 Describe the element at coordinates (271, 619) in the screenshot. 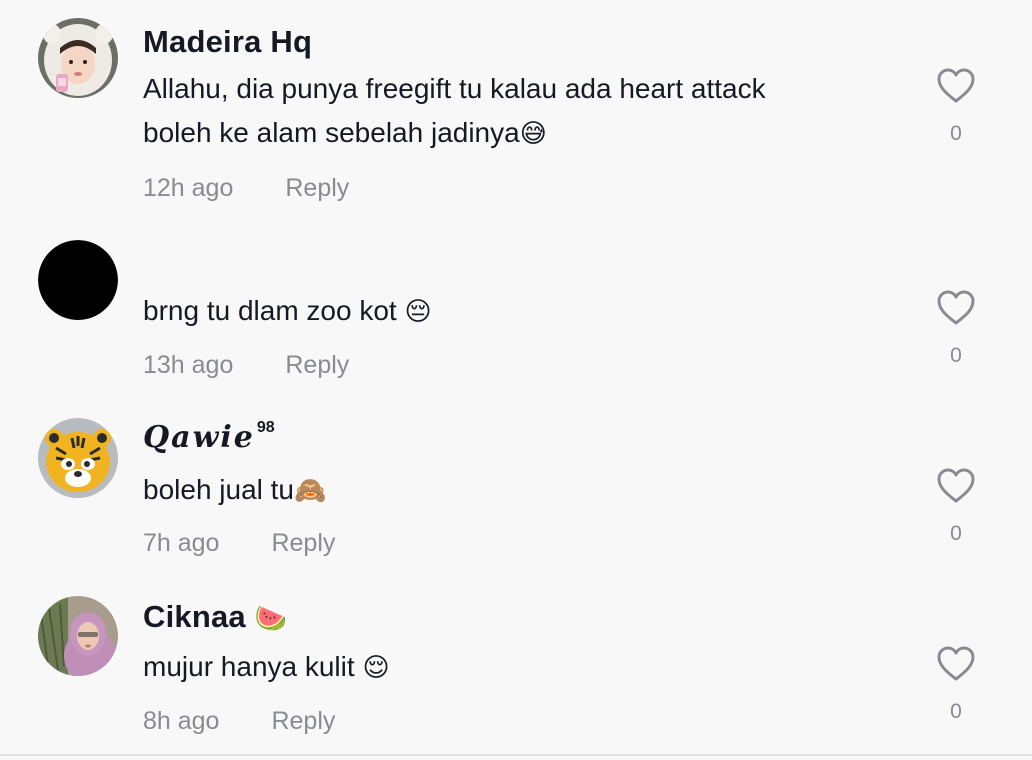

I see `watermelon-emoji: 🍉` at that location.